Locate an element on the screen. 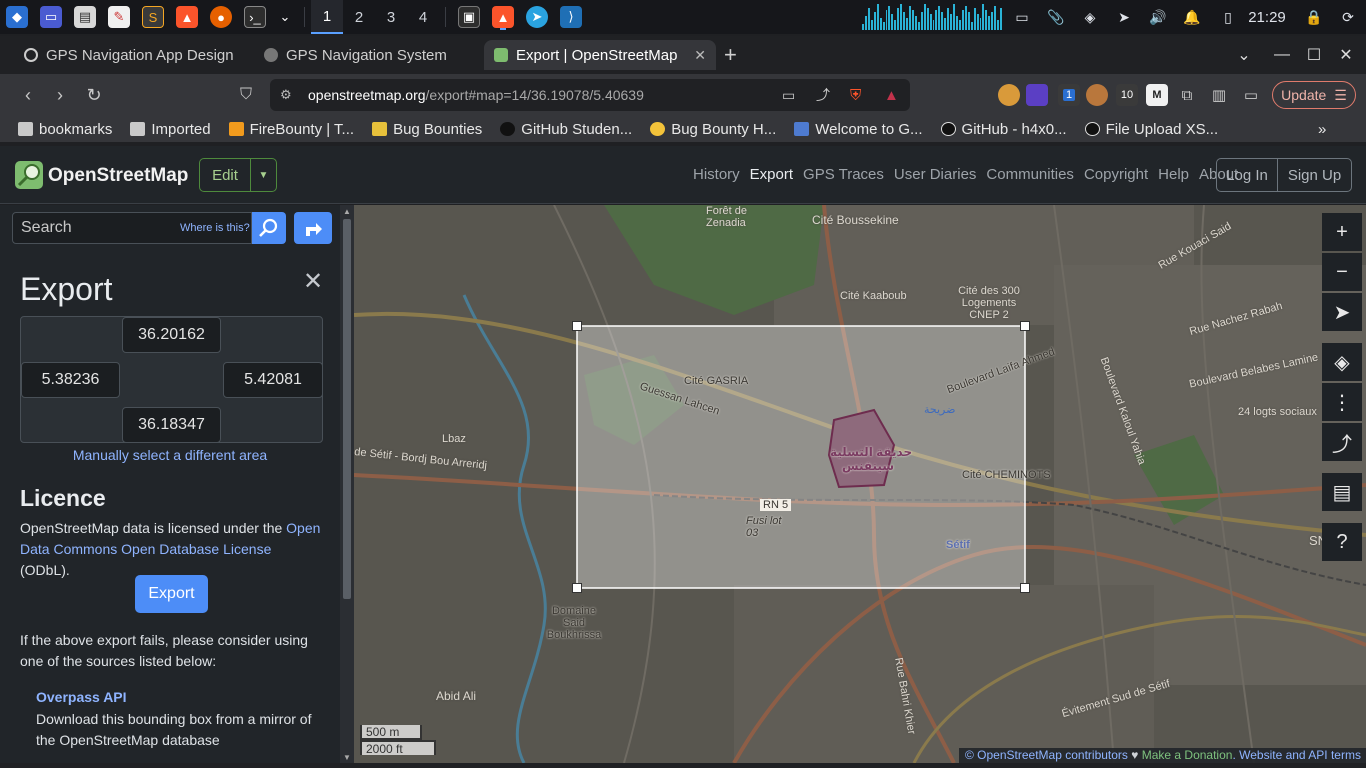 Image resolution: width=1366 pixels, height=768 pixels. zoom-in-icon: + is located at coordinates (1342, 232).